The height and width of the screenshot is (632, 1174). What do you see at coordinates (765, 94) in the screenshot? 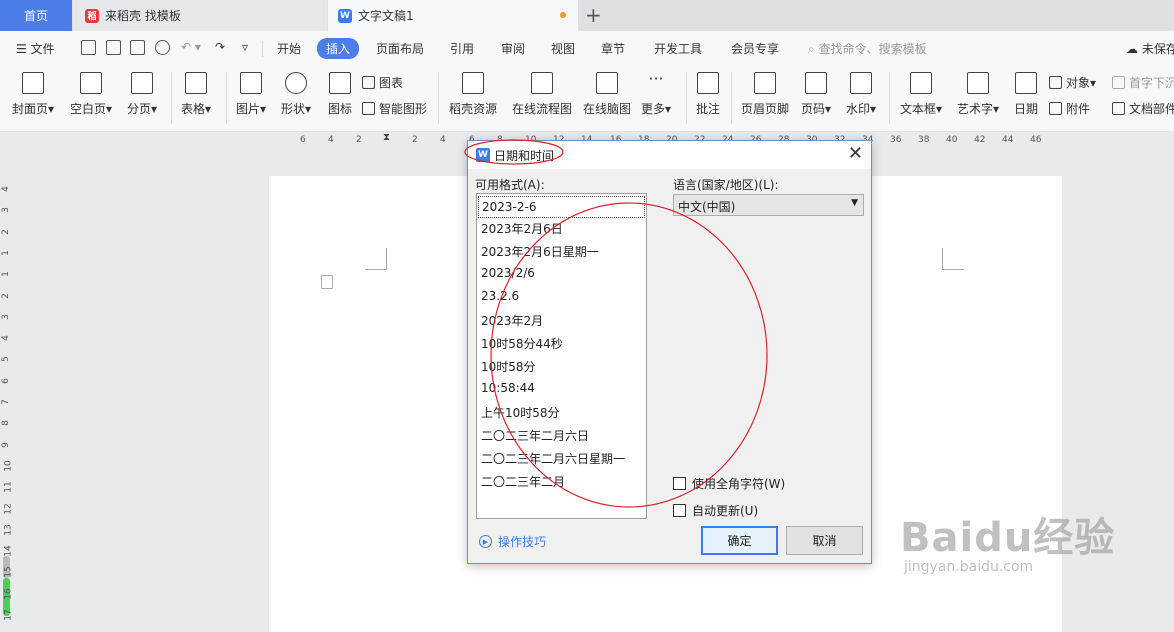
I see `header-footer-button: 页眉页脚` at bounding box center [765, 94].